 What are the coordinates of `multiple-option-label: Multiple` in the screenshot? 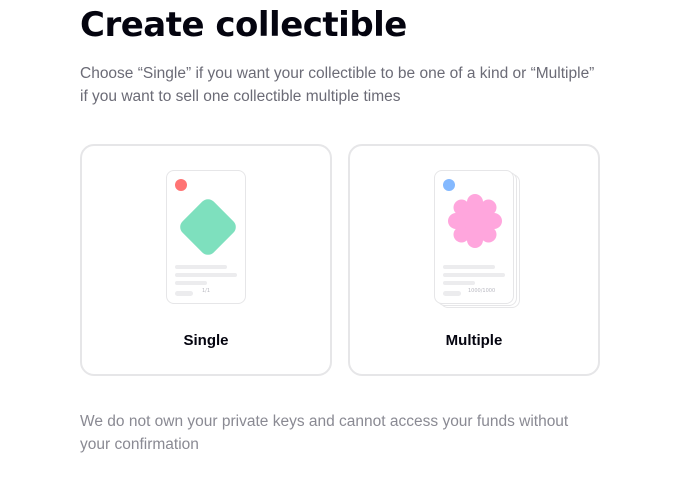 It's located at (474, 340).